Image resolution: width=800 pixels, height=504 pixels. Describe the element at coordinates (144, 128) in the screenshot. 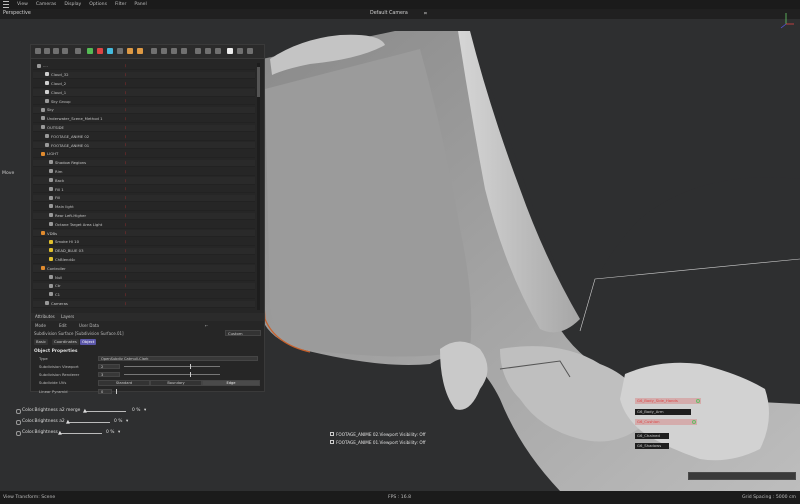

I see `tree-row: OUTSIDE ⁝` at that location.